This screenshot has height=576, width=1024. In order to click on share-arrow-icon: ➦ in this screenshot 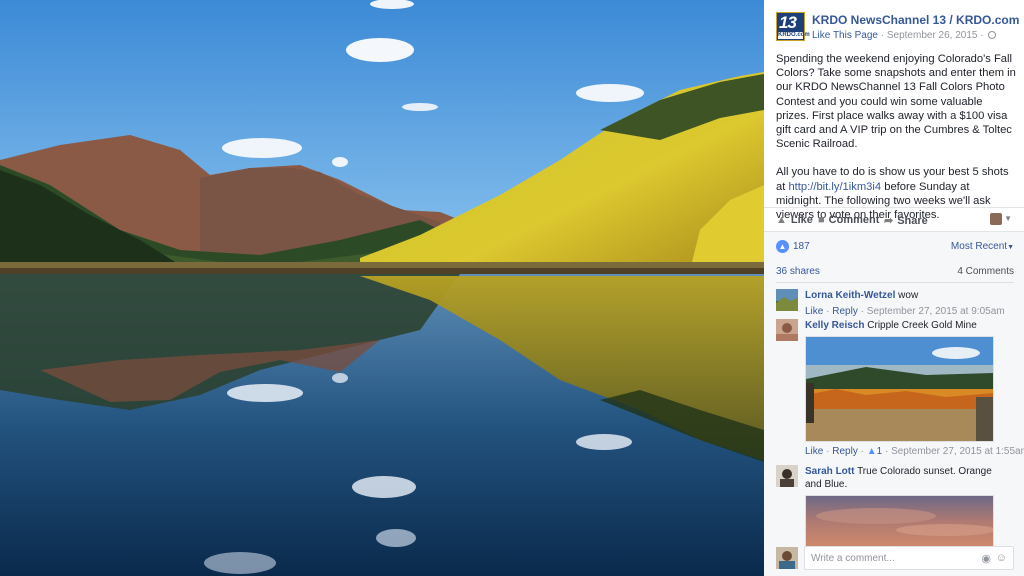, I will do `click(889, 221)`.